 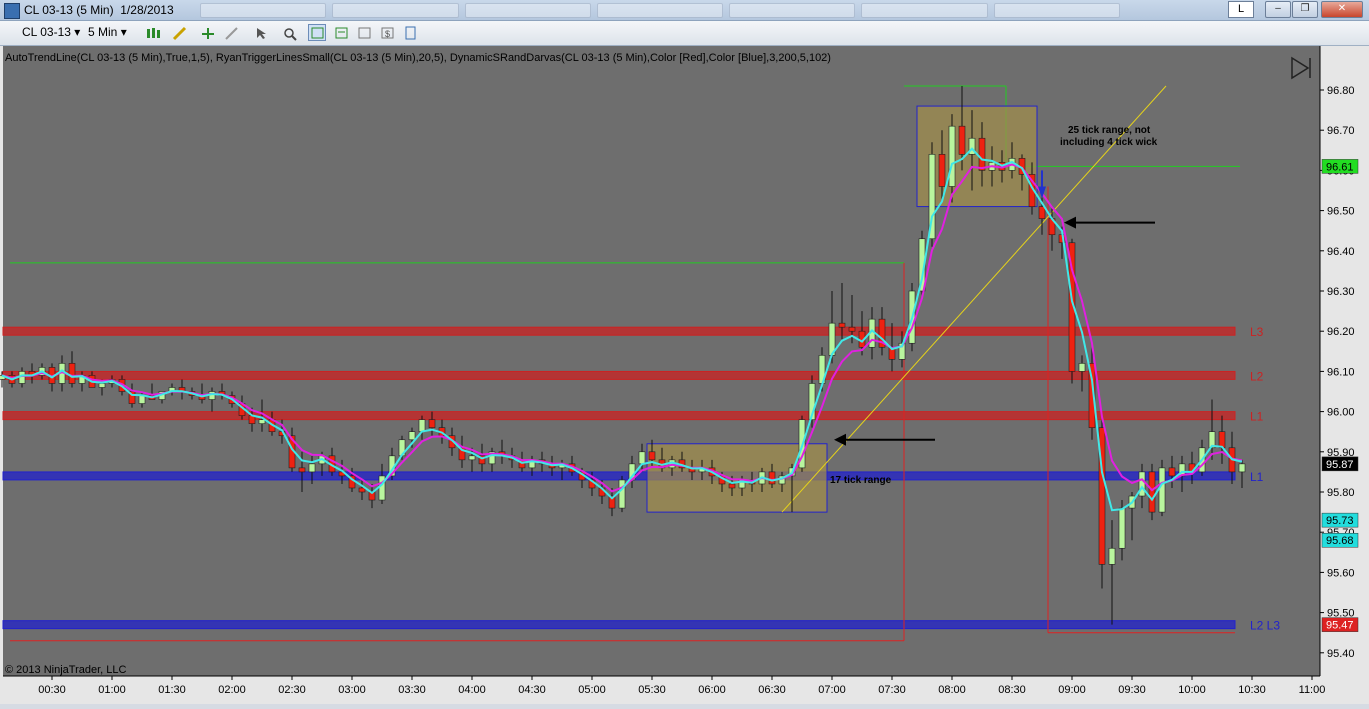 I want to click on price-tick-label: 96.80, so click(x=1341, y=91).